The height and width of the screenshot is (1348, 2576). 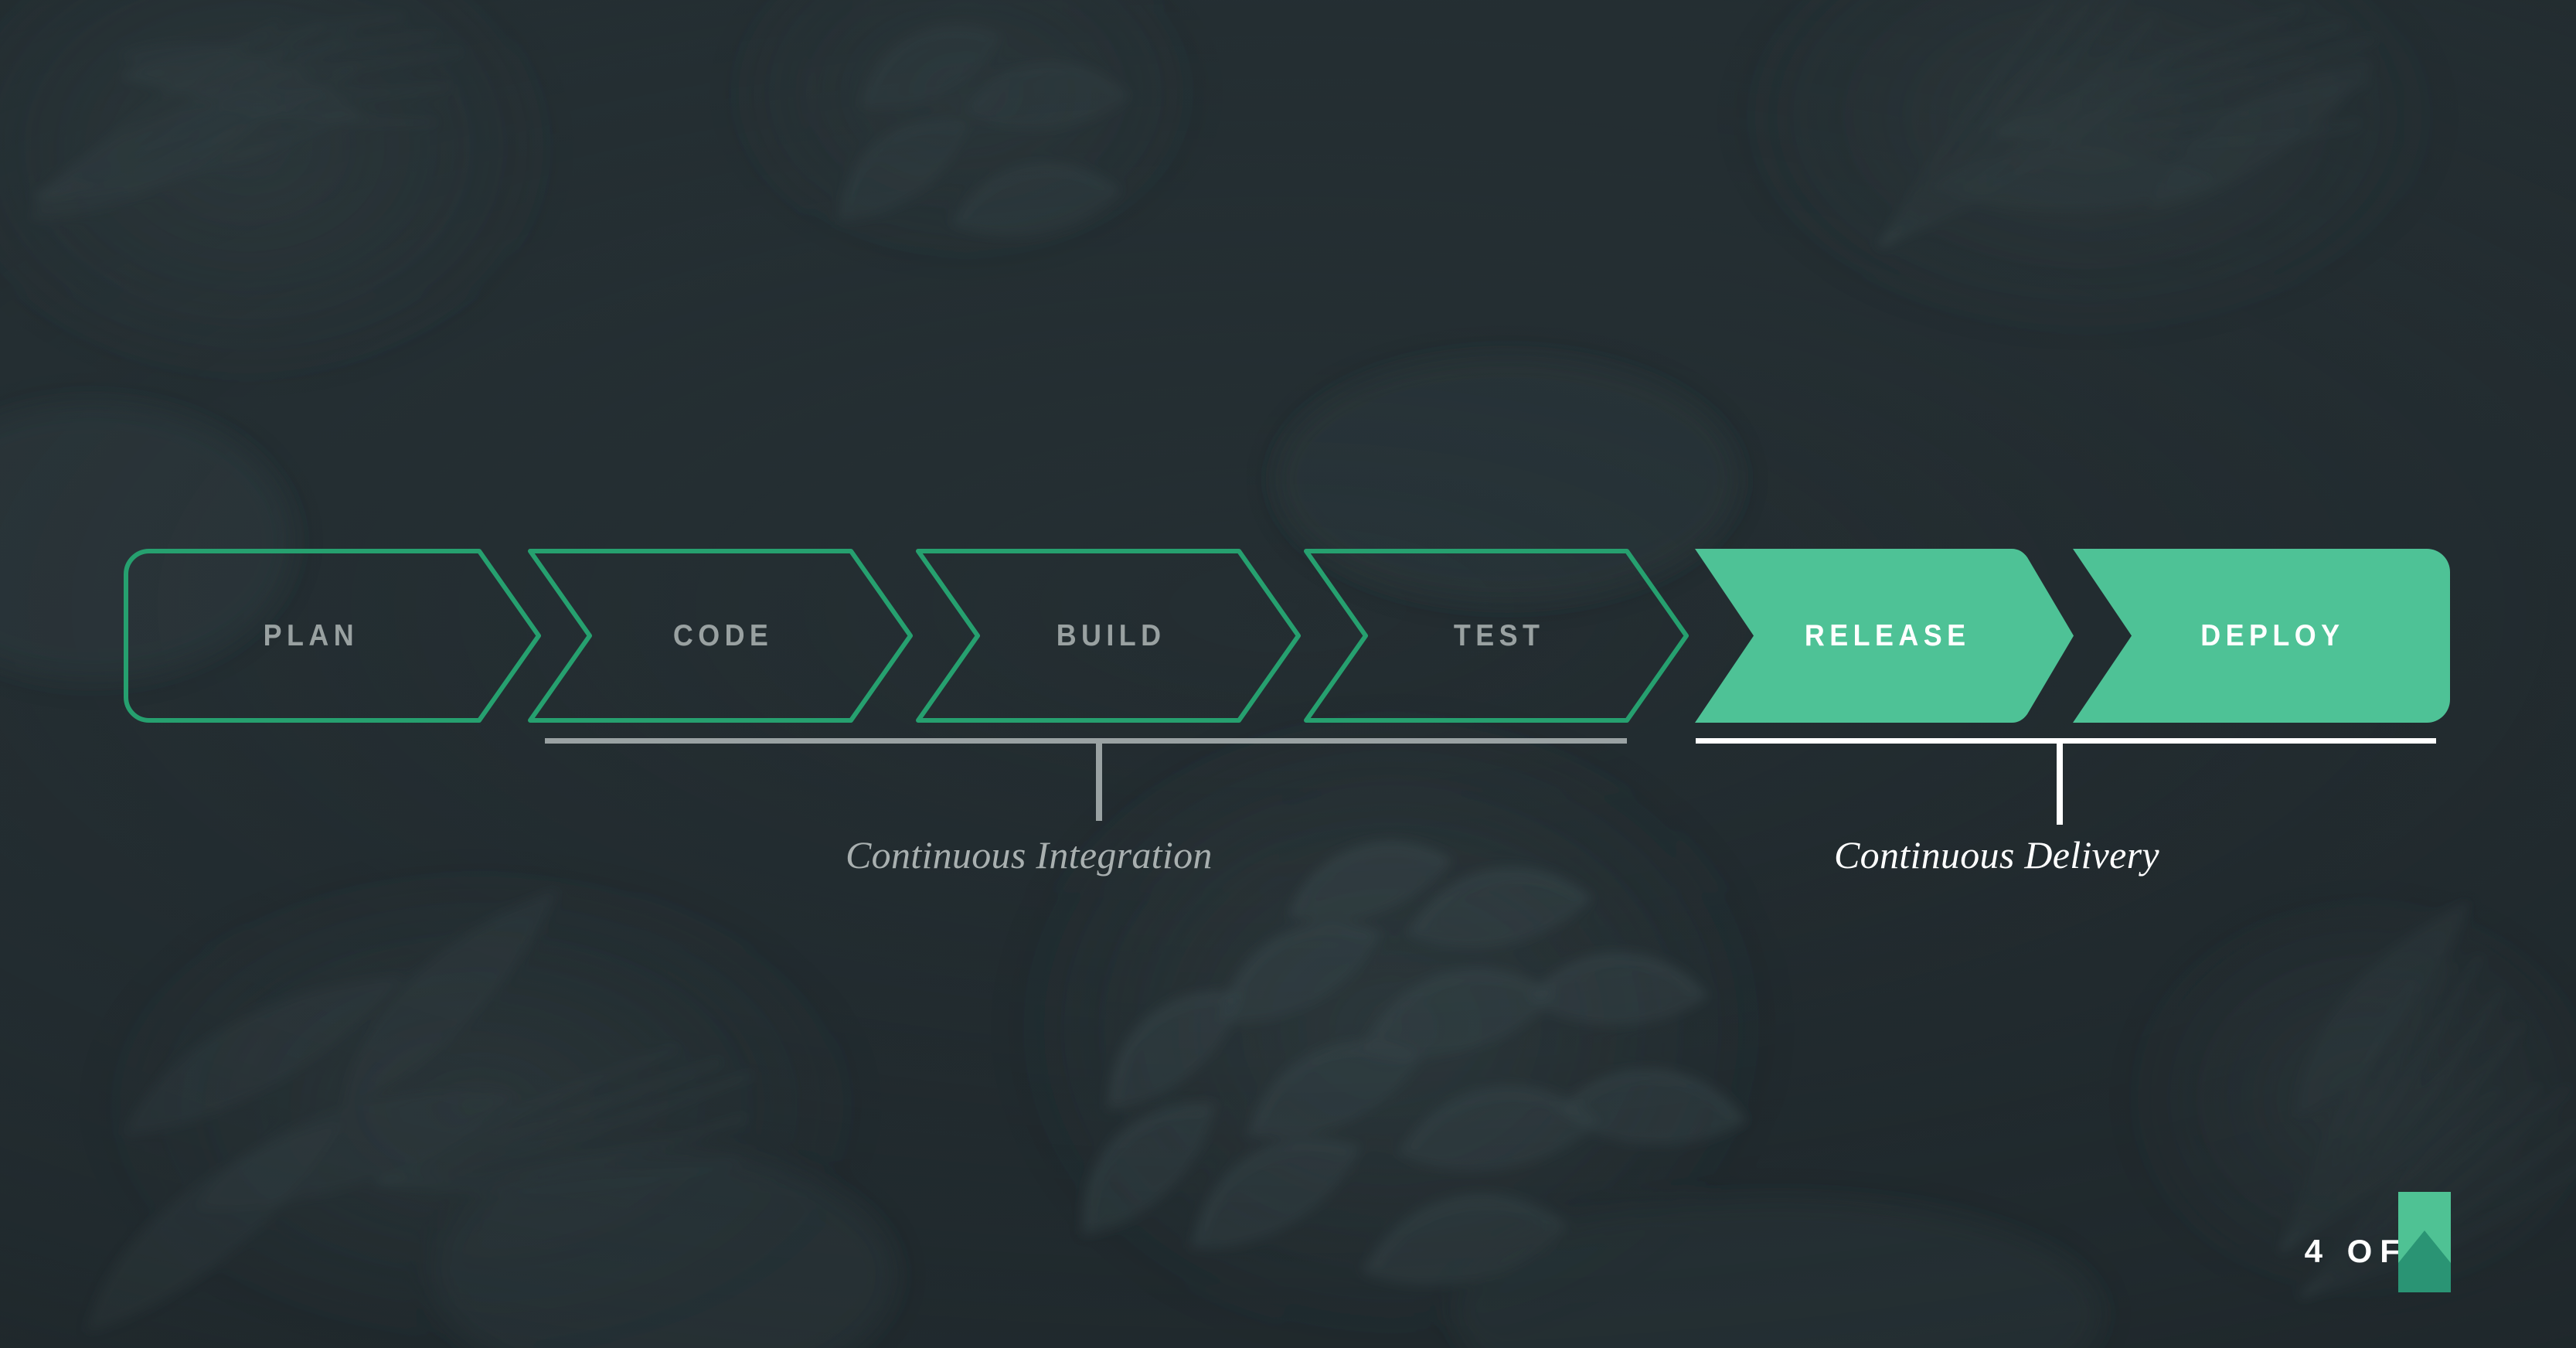 What do you see at coordinates (1997, 855) in the screenshot?
I see `continuous-delivery-caption: Continuous Delivery` at bounding box center [1997, 855].